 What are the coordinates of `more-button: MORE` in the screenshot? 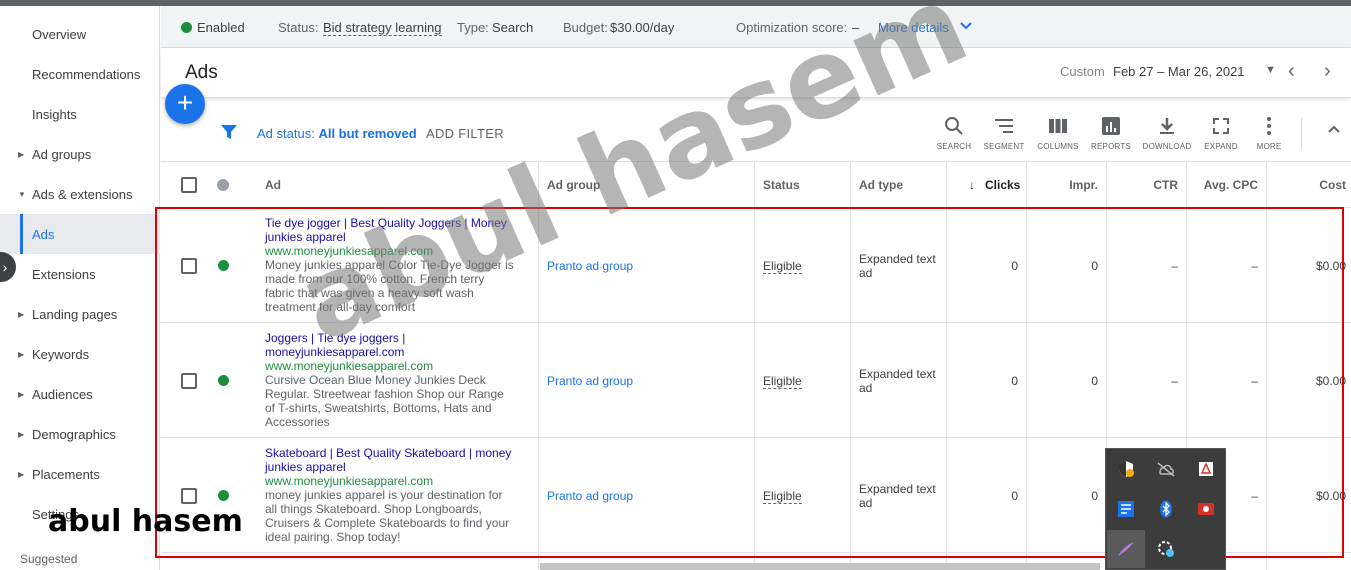 It's located at (1269, 132).